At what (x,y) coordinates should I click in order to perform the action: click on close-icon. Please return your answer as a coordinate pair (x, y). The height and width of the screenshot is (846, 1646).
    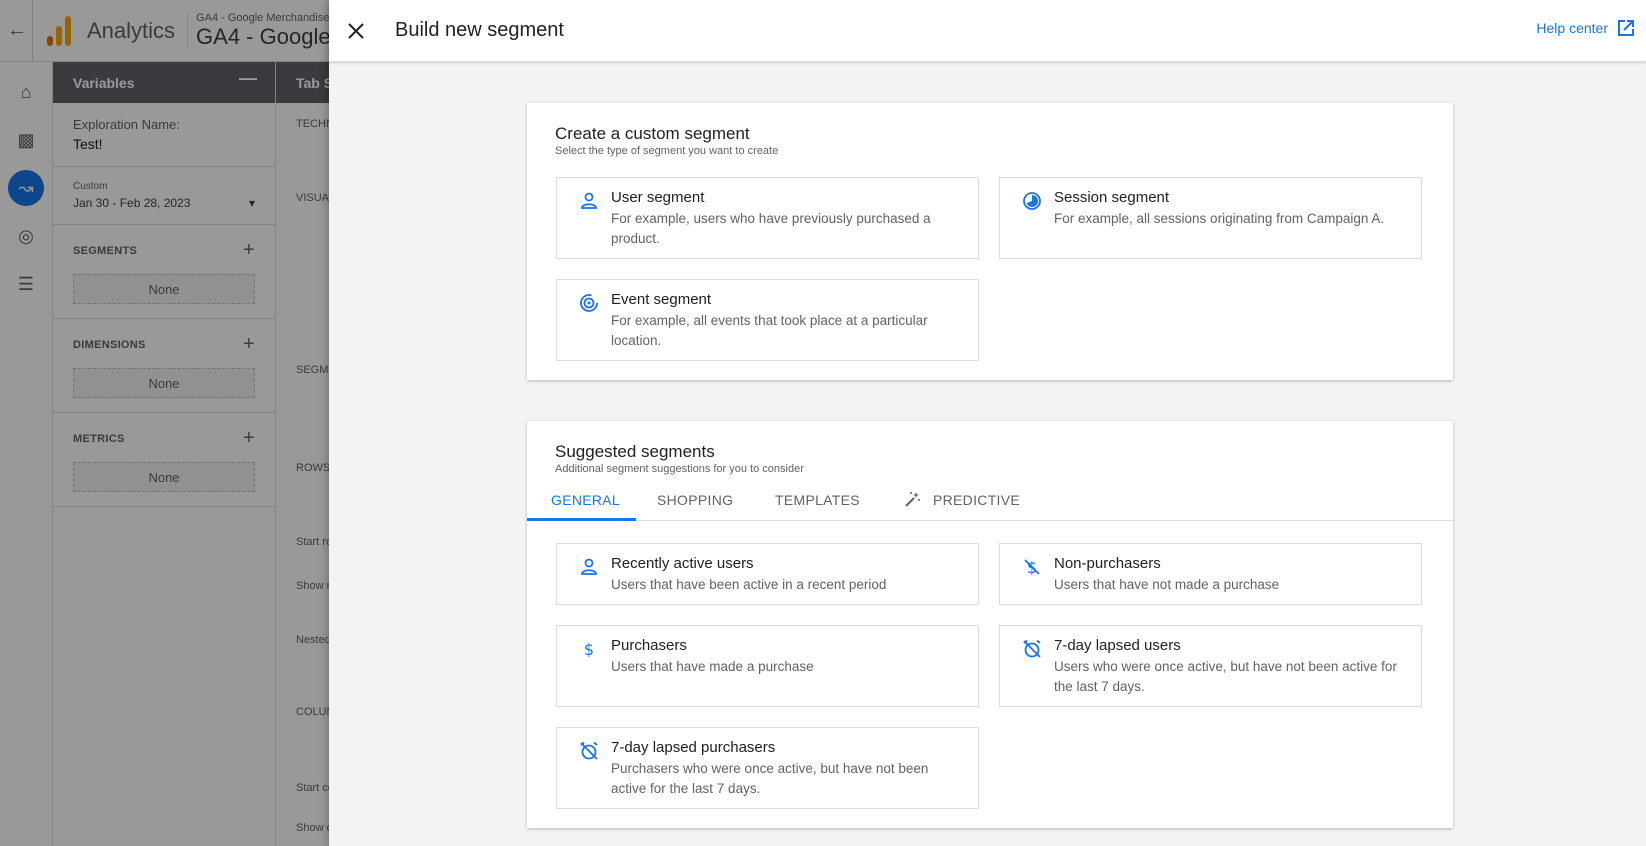
    Looking at the image, I should click on (356, 30).